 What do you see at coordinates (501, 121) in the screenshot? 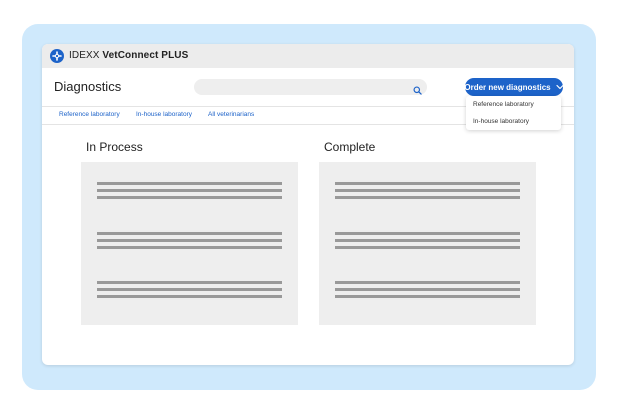
I see `dropdown-item-in-house-laboratory: In-house laboratory` at bounding box center [501, 121].